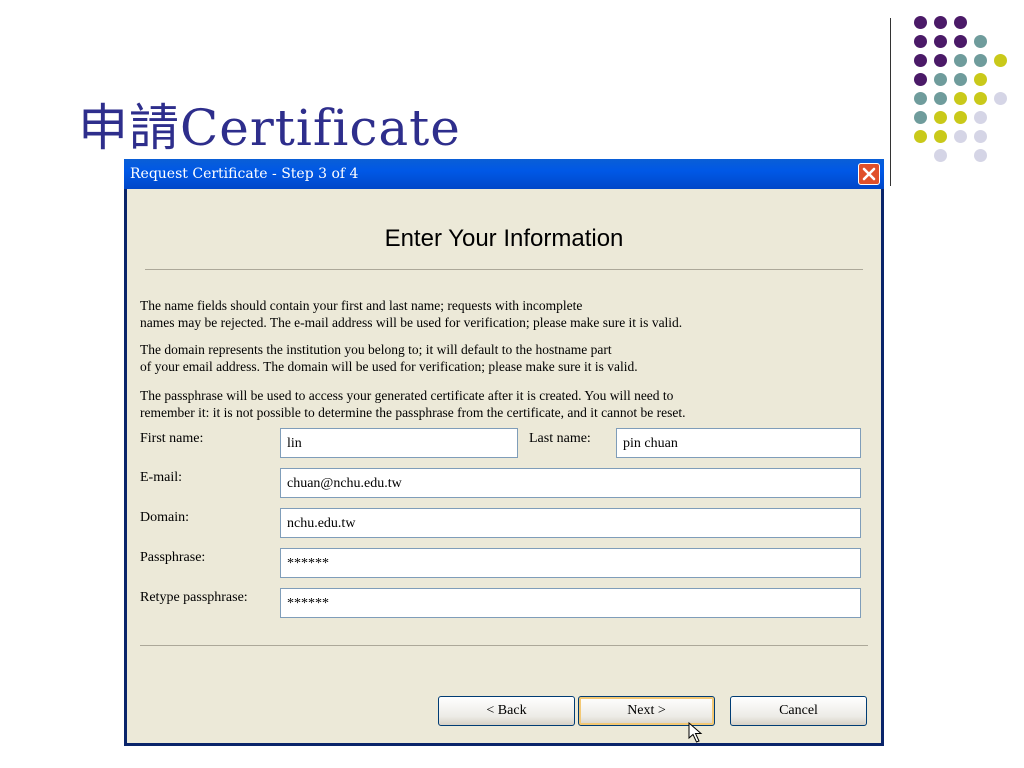 Image resolution: width=1024 pixels, height=768 pixels. What do you see at coordinates (161, 477) in the screenshot?
I see `email-label: E-mail:` at bounding box center [161, 477].